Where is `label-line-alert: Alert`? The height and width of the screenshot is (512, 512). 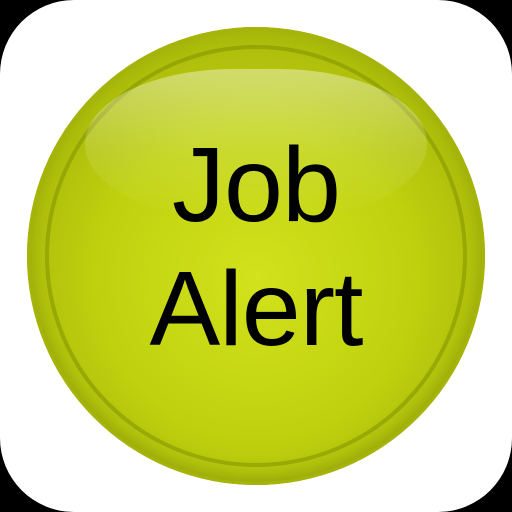
label-line-alert: Alert is located at coordinates (256, 309).